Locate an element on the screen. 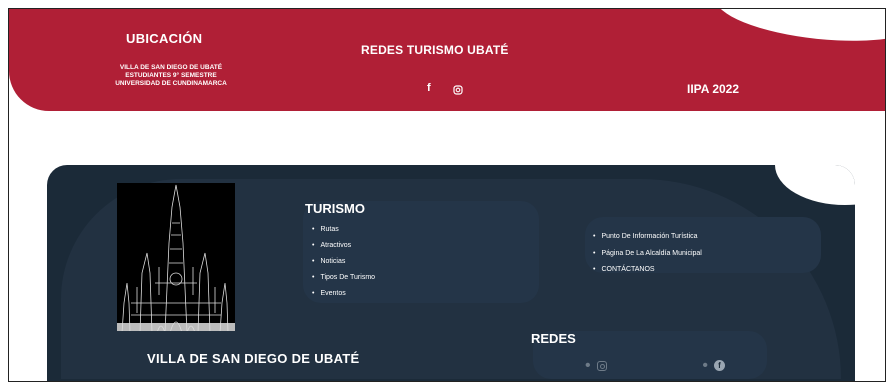  footer-instagram-link: • is located at coordinates (596, 366).